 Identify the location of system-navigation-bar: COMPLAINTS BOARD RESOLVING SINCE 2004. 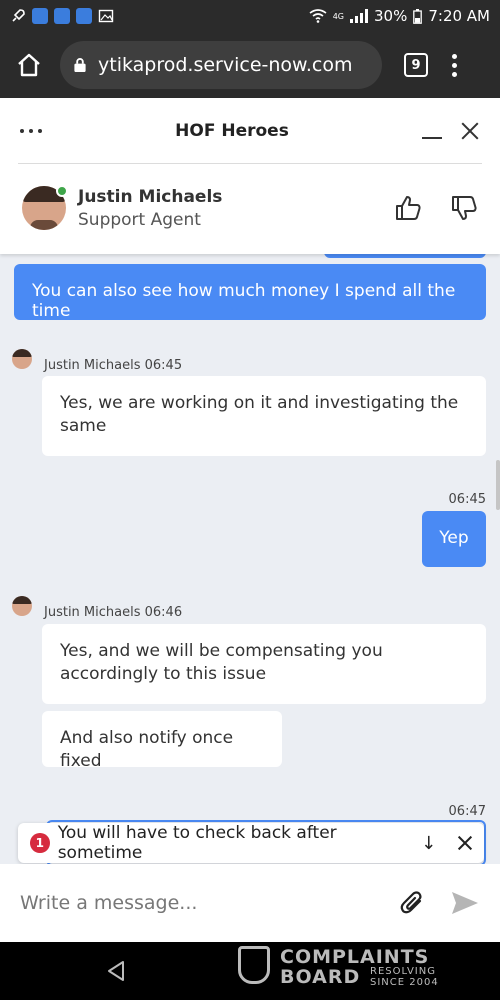
(250, 971).